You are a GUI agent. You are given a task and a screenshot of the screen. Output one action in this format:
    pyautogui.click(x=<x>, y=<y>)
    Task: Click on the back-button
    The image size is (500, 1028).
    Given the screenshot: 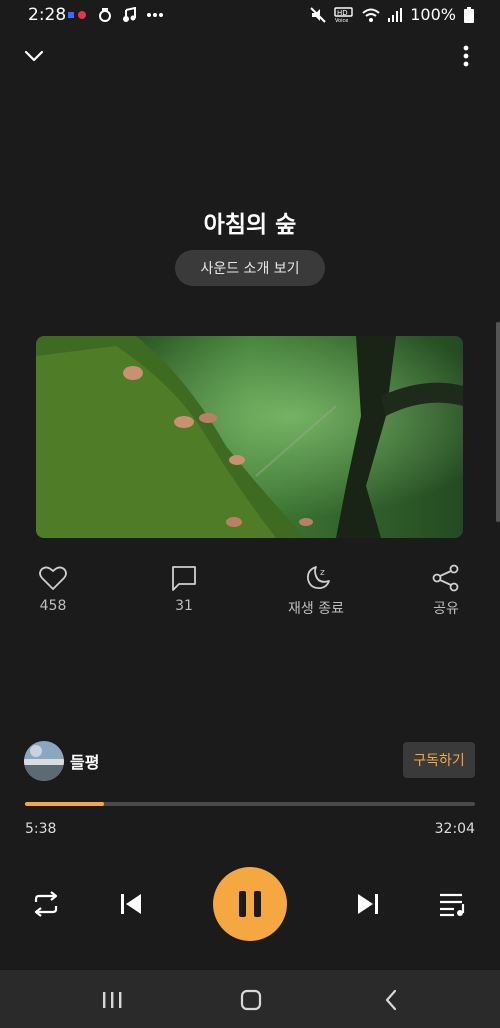 What is the action you would take?
    pyautogui.click(x=391, y=1000)
    